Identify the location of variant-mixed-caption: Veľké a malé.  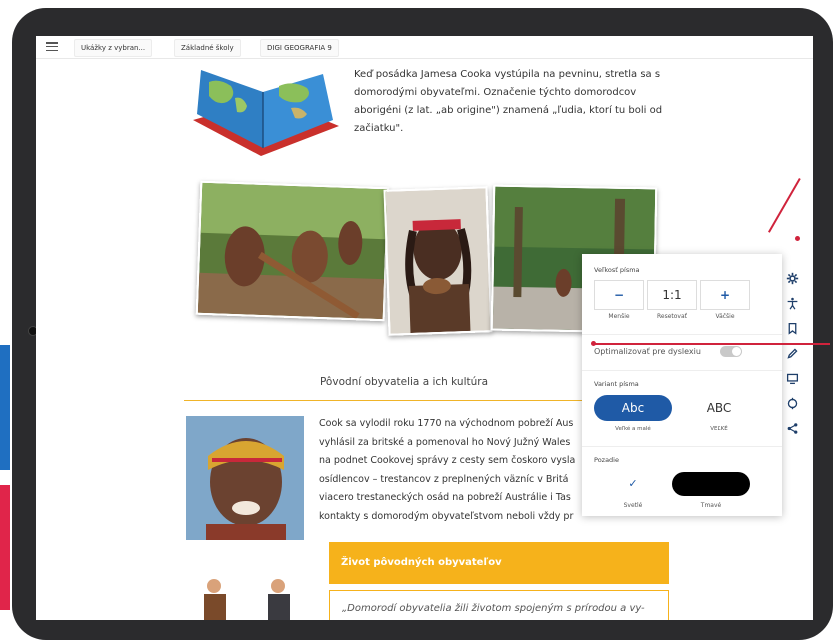
(633, 429).